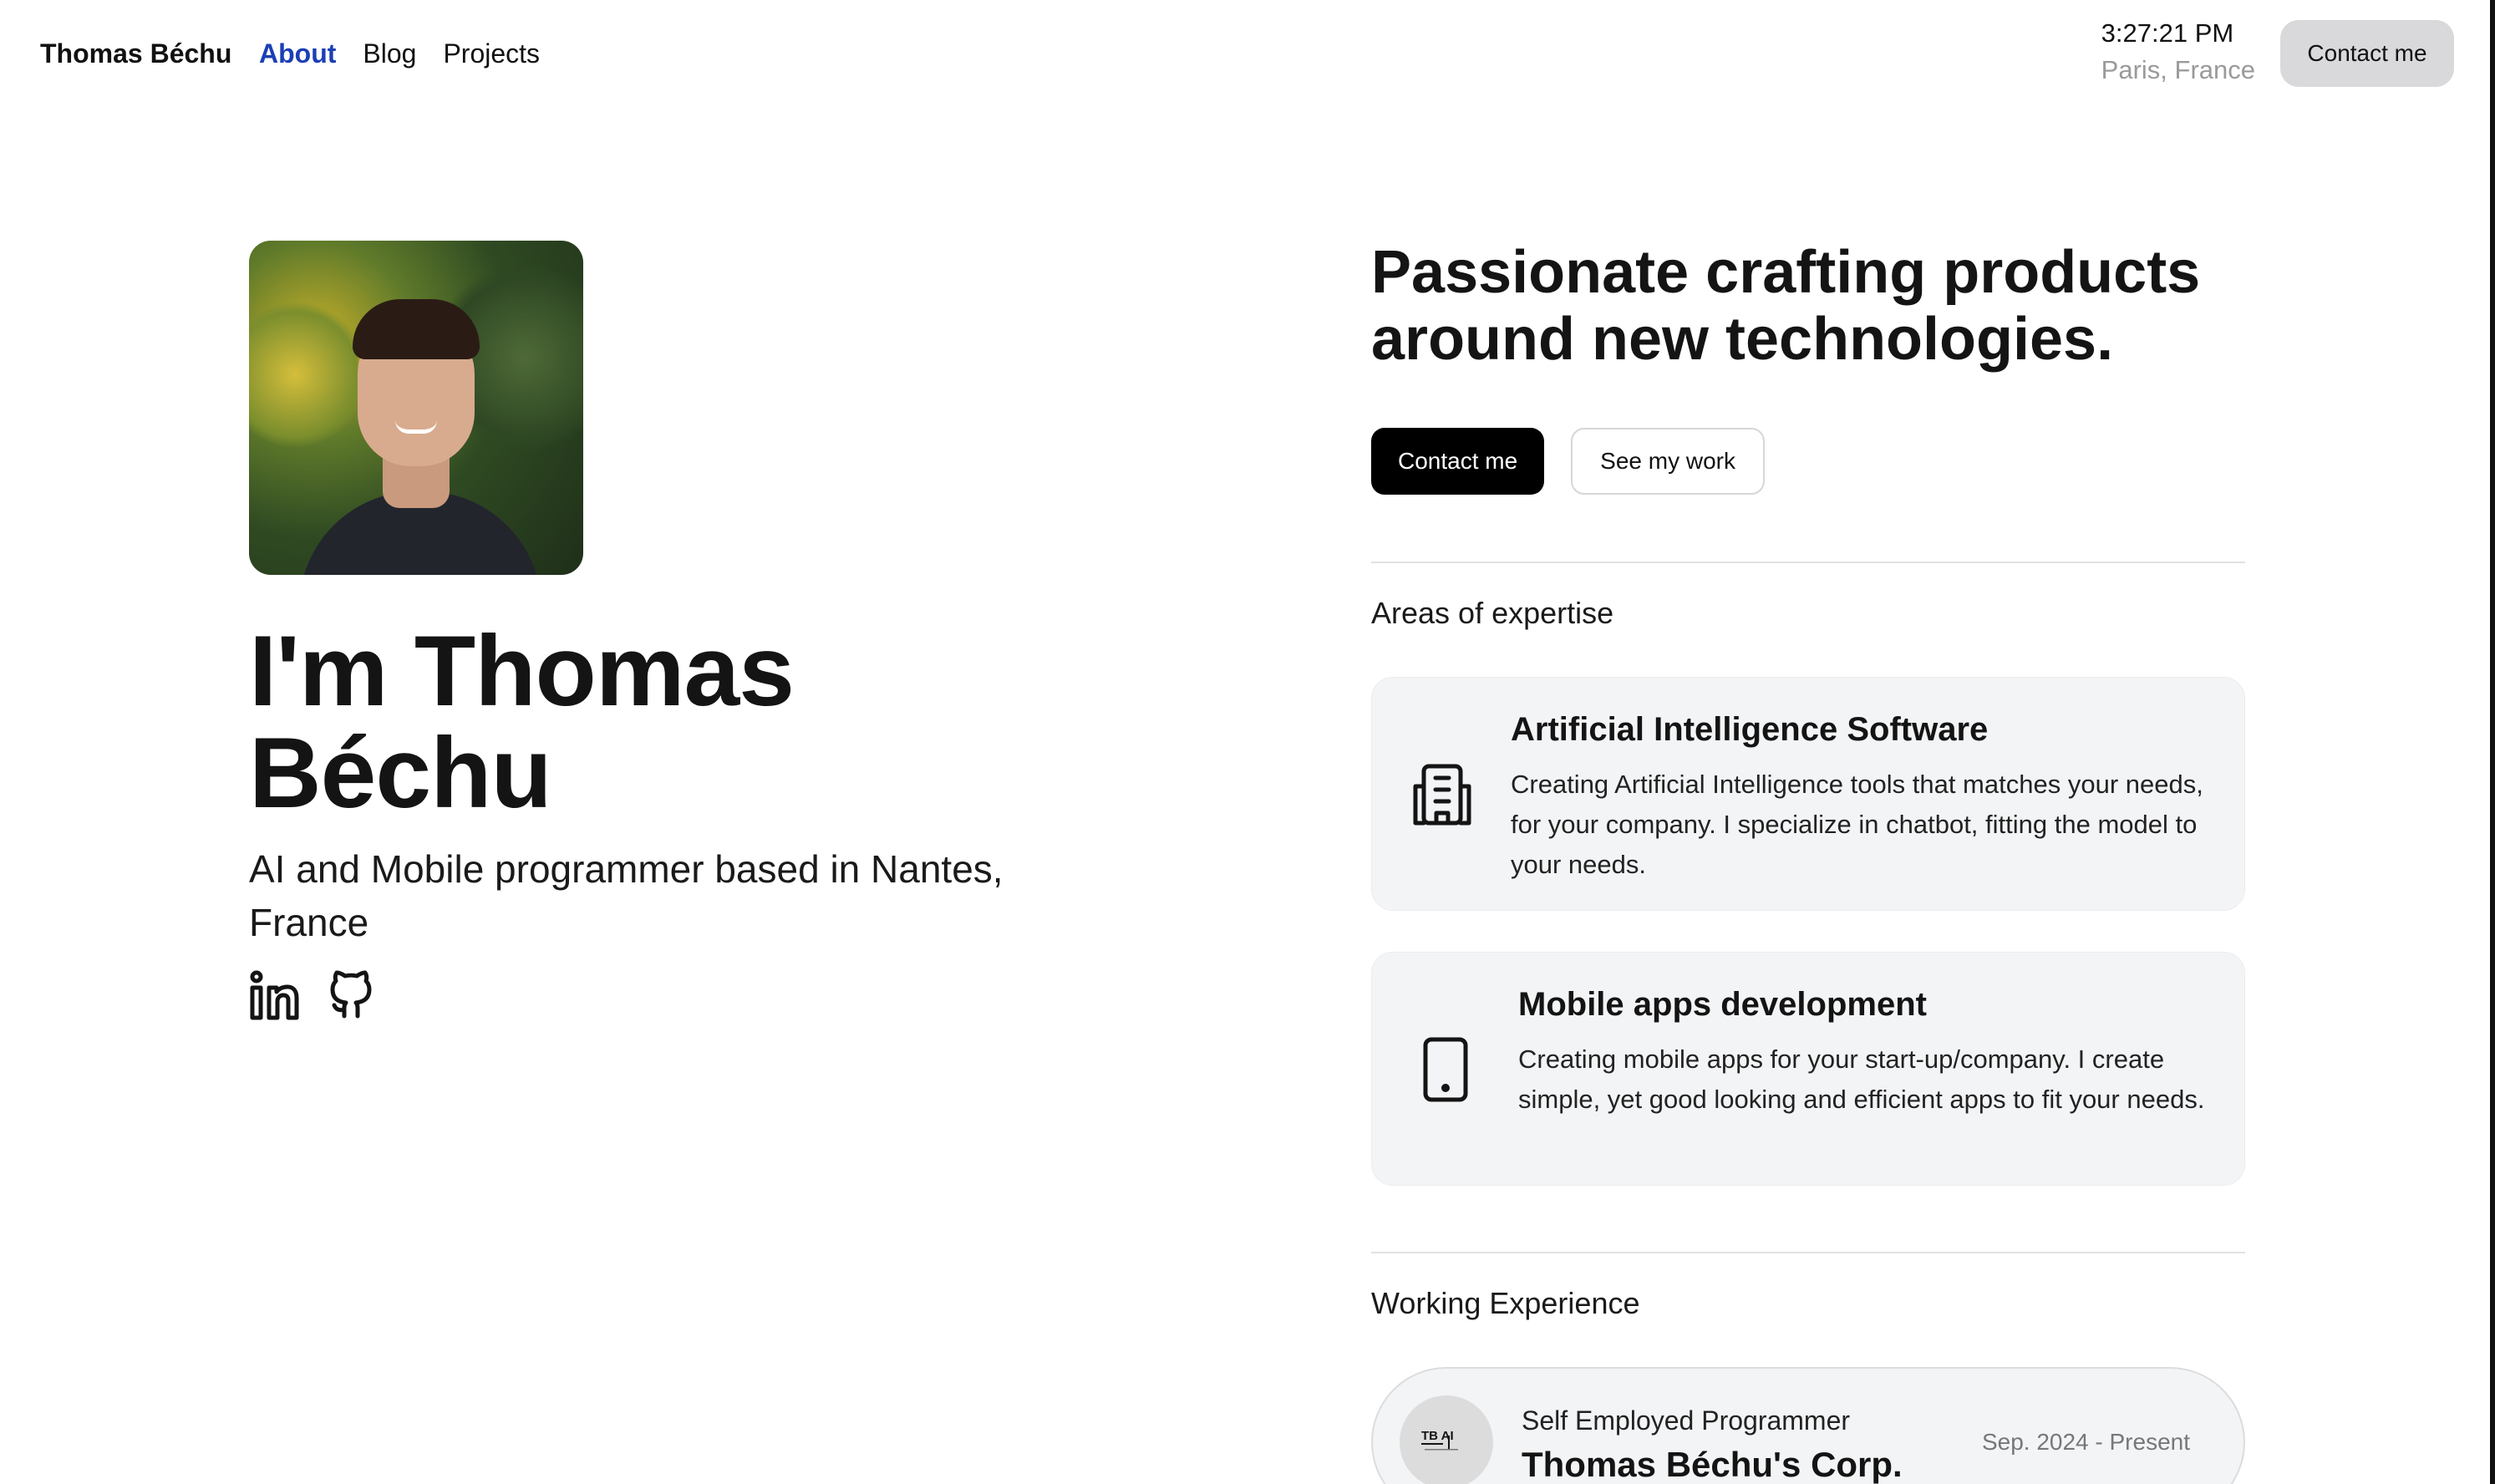 The image size is (2495, 1484). I want to click on nav-item-projects: Projects, so click(491, 54).